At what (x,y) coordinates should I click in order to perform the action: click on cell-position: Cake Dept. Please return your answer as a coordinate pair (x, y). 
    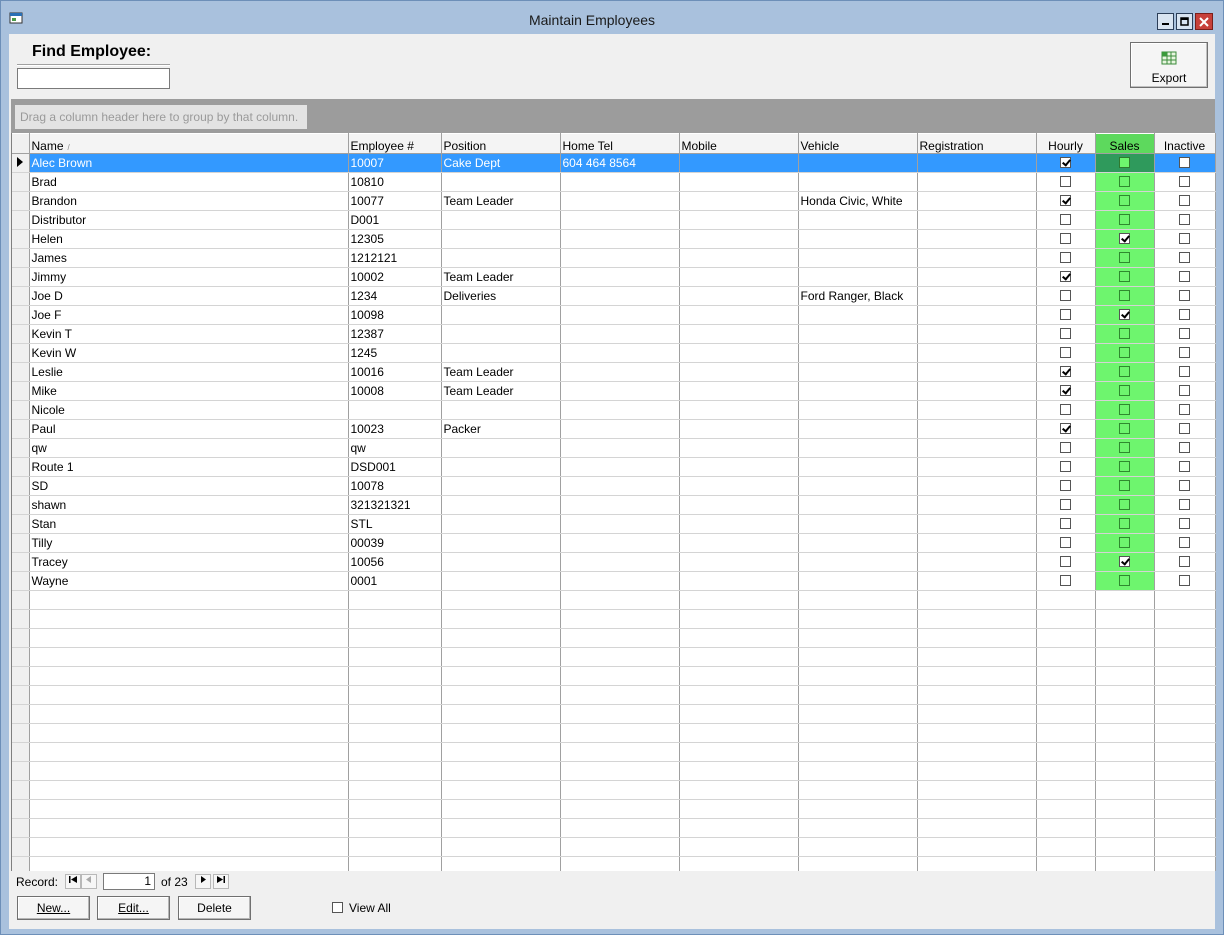
    Looking at the image, I should click on (501, 163).